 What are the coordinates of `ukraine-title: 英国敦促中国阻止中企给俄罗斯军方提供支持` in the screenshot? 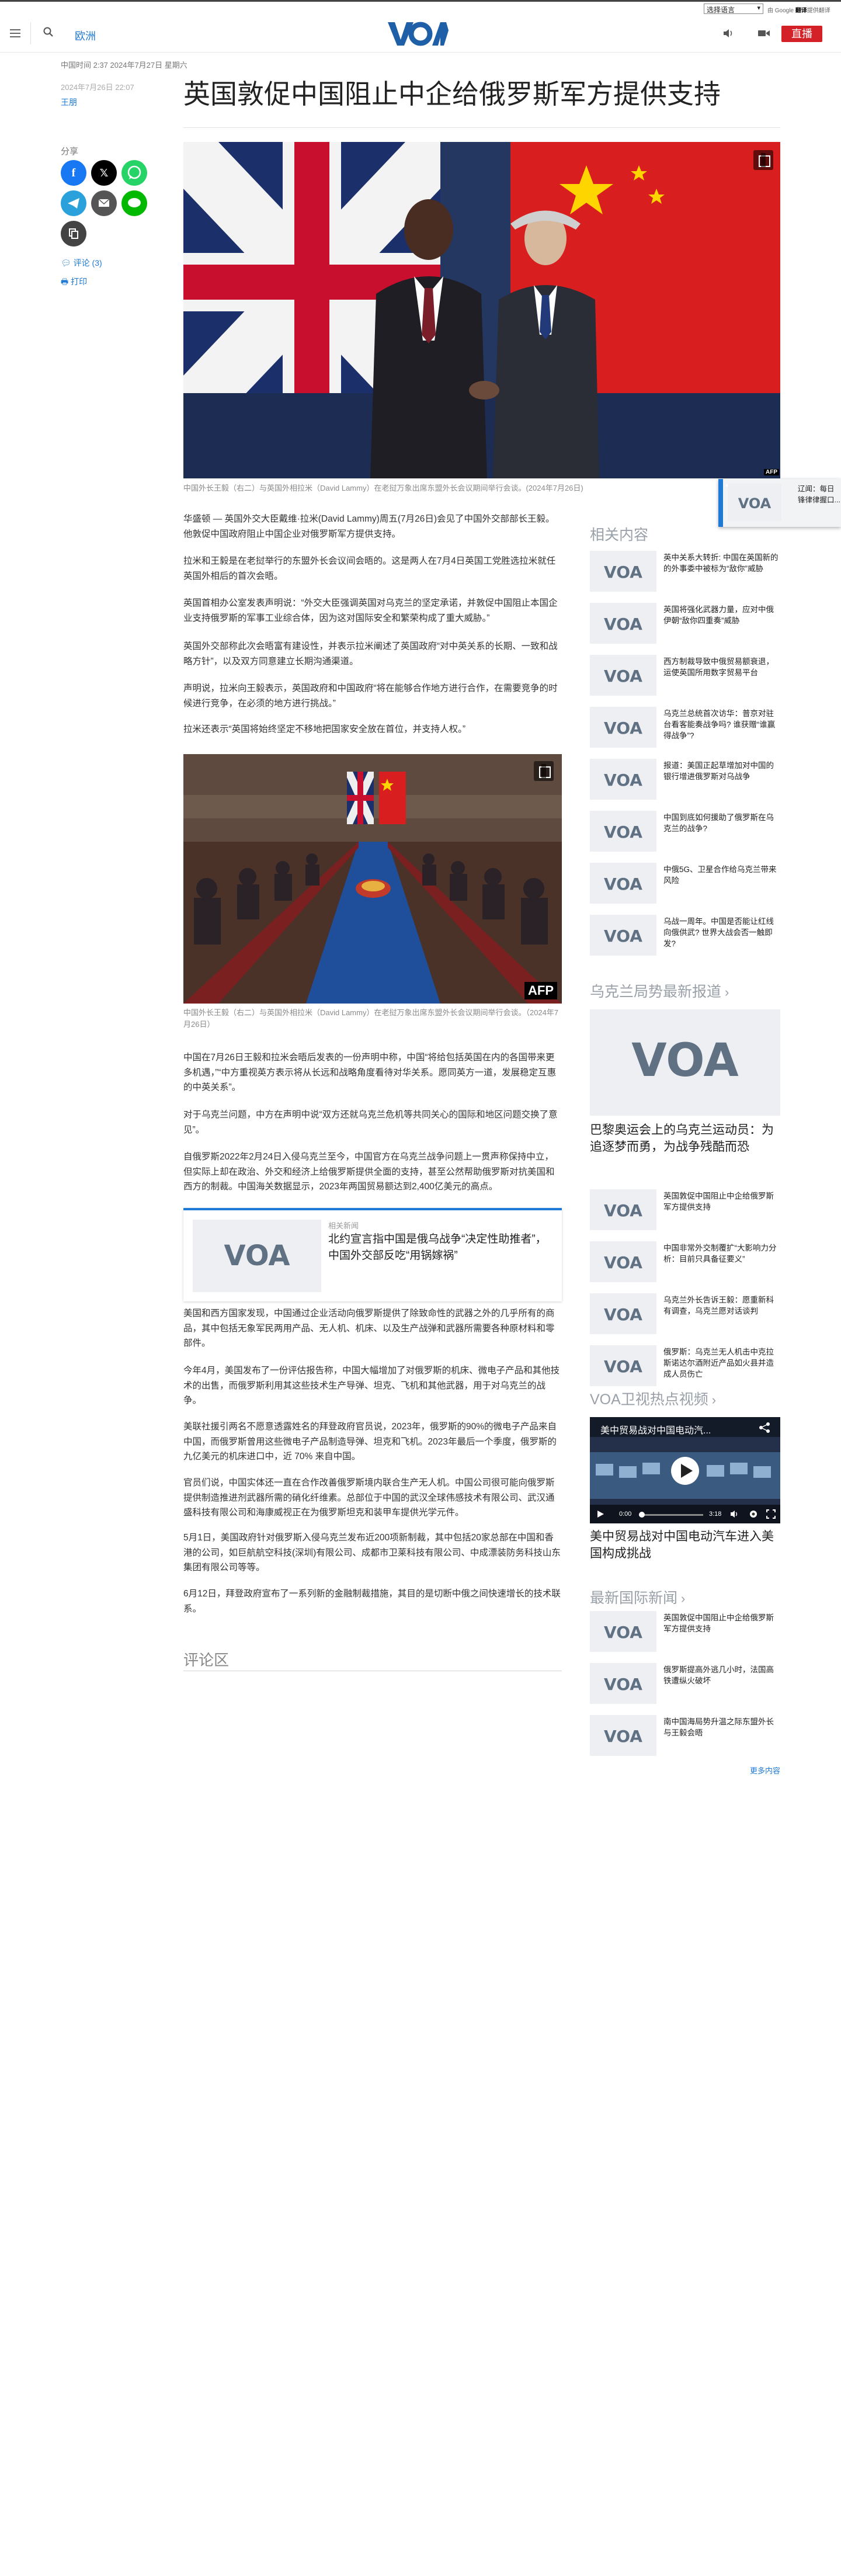 It's located at (721, 1201).